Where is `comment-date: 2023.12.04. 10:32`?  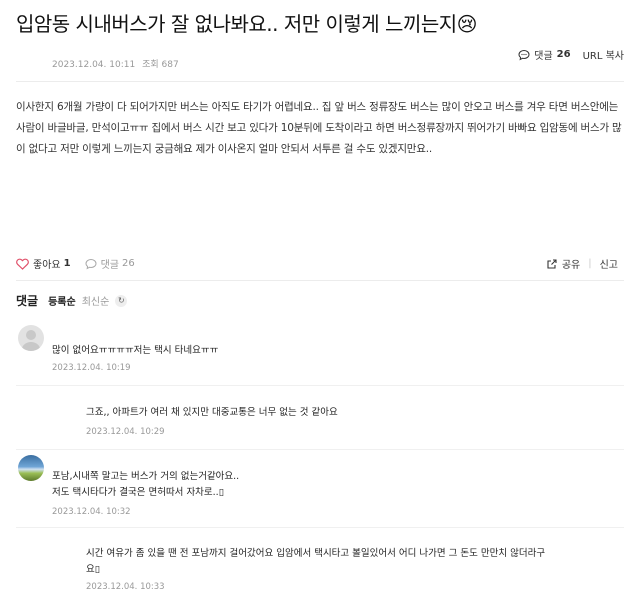 comment-date: 2023.12.04. 10:32 is located at coordinates (91, 512).